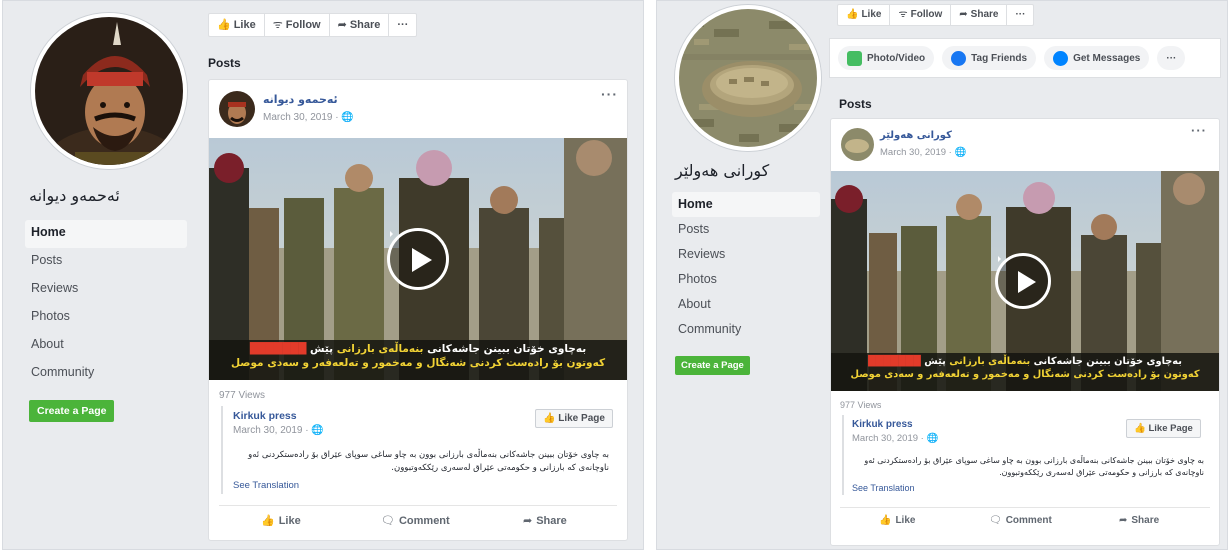  I want to click on page-cta-bar: Photo/Video Tag Friends Get Messages ···, so click(1025, 58).